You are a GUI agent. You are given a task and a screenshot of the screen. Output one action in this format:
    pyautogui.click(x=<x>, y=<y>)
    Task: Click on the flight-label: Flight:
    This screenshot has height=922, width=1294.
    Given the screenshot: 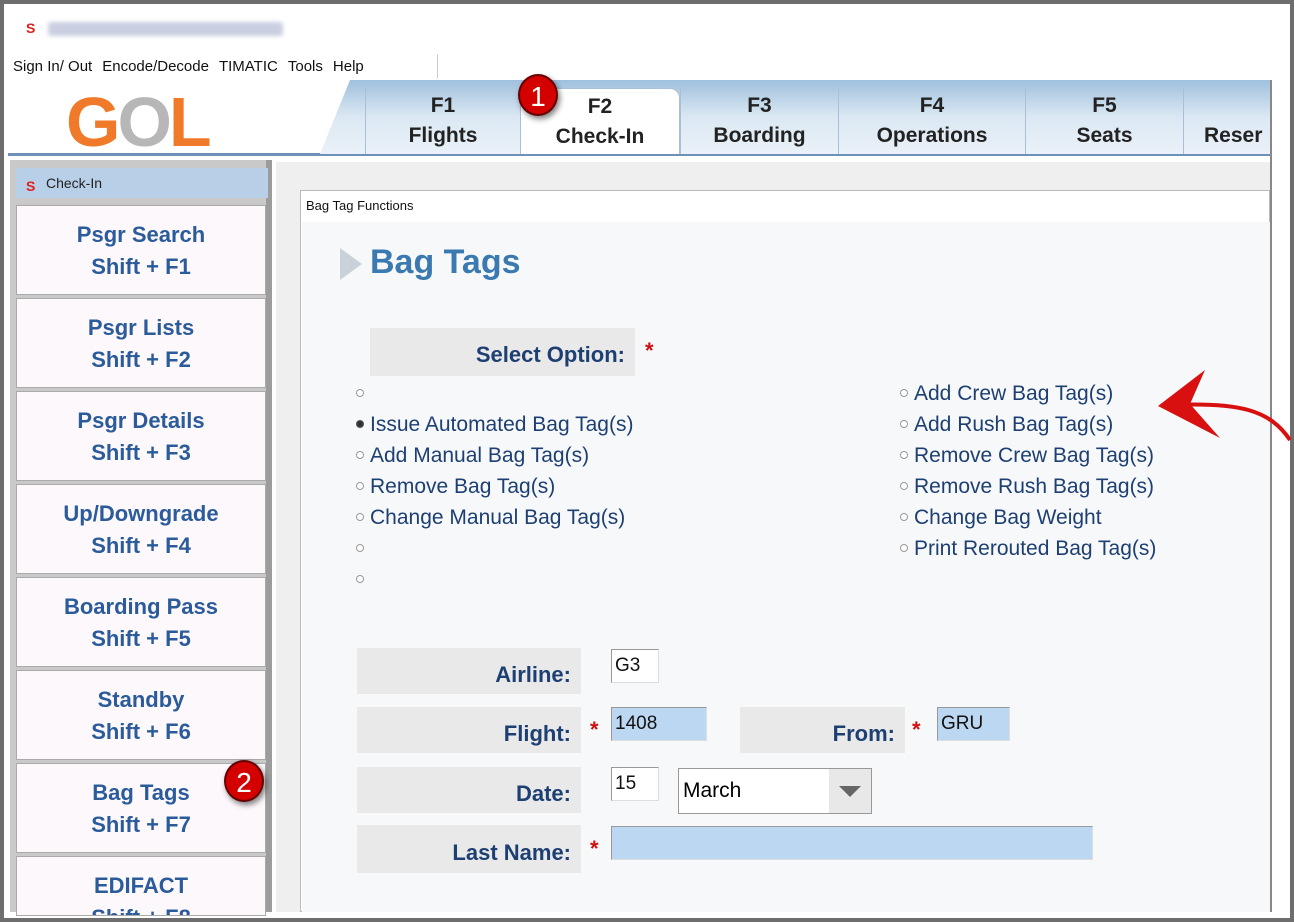 What is the action you would take?
    pyautogui.click(x=469, y=730)
    